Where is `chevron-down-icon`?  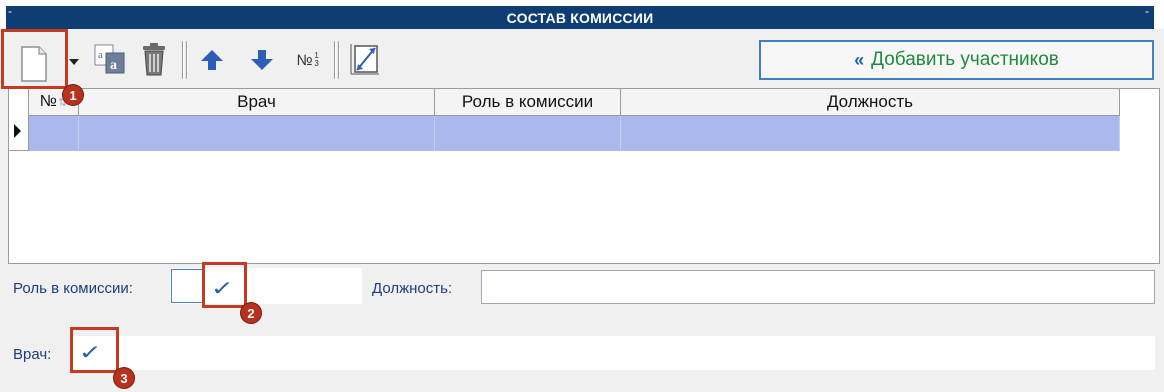 chevron-down-icon is located at coordinates (74, 62).